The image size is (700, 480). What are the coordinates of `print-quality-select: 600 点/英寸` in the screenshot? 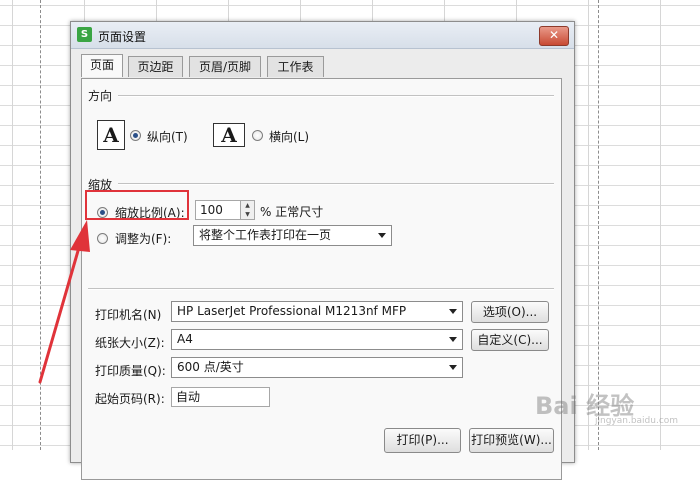 It's located at (317, 367).